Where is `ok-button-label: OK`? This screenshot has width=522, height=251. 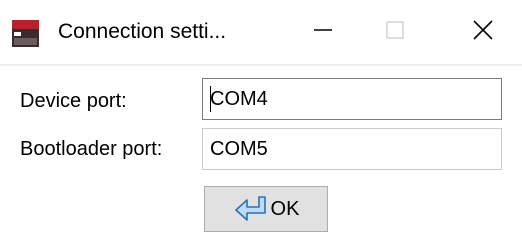 ok-button-label: OK is located at coordinates (285, 209).